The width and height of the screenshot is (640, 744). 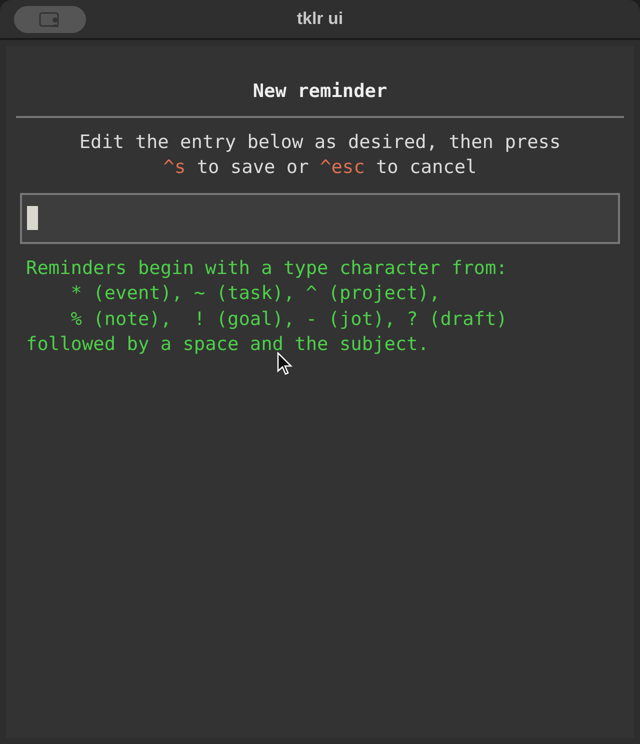 What do you see at coordinates (320, 92) in the screenshot?
I see `dialog-title: New reminder` at bounding box center [320, 92].